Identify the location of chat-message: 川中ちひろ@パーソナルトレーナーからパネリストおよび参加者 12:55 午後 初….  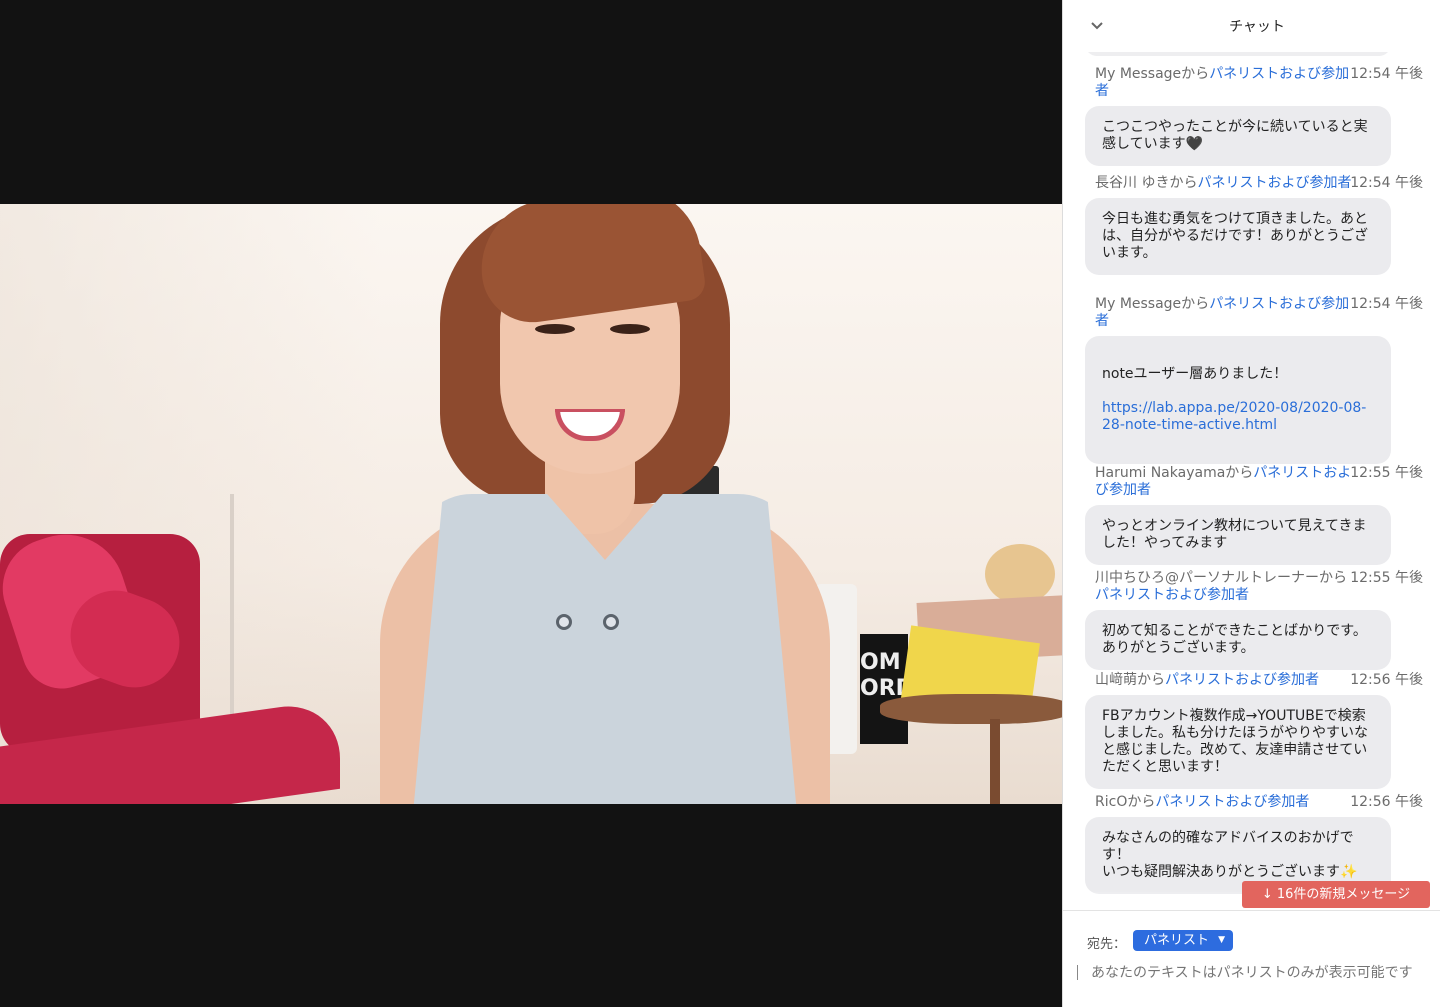
(1251, 620).